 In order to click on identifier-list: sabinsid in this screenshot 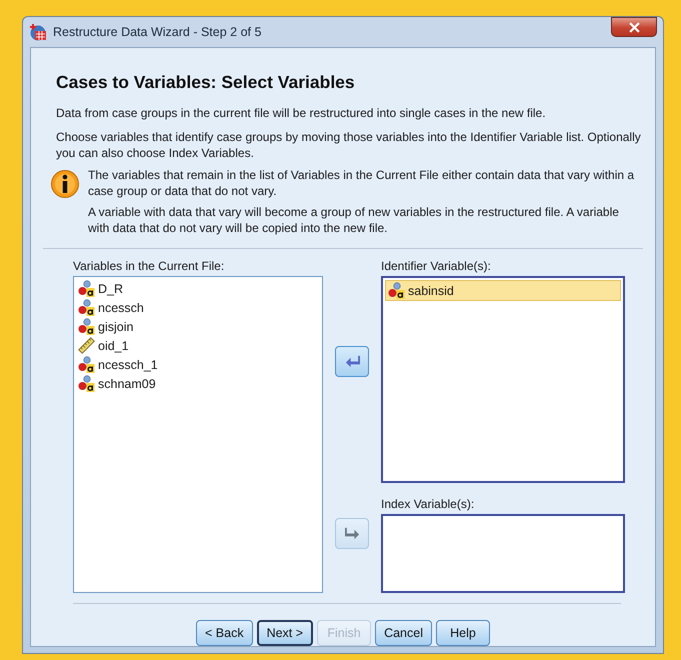, I will do `click(503, 379)`.